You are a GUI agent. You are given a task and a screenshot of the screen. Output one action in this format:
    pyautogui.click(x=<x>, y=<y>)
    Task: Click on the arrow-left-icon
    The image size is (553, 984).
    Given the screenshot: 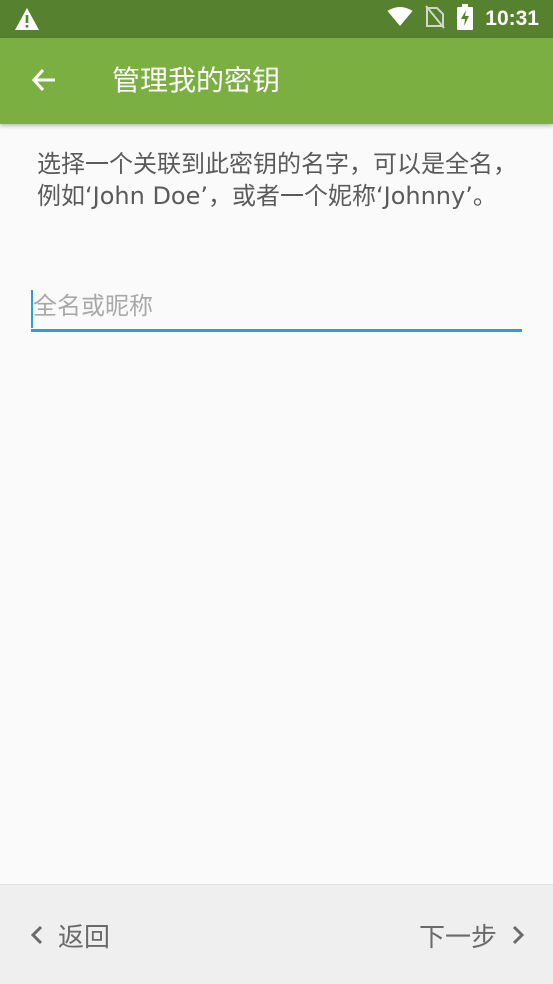 What is the action you would take?
    pyautogui.click(x=43, y=80)
    